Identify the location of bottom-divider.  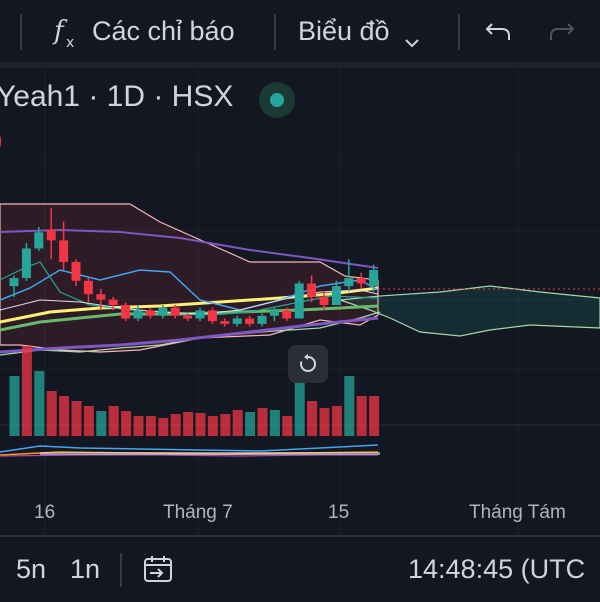
(121, 570).